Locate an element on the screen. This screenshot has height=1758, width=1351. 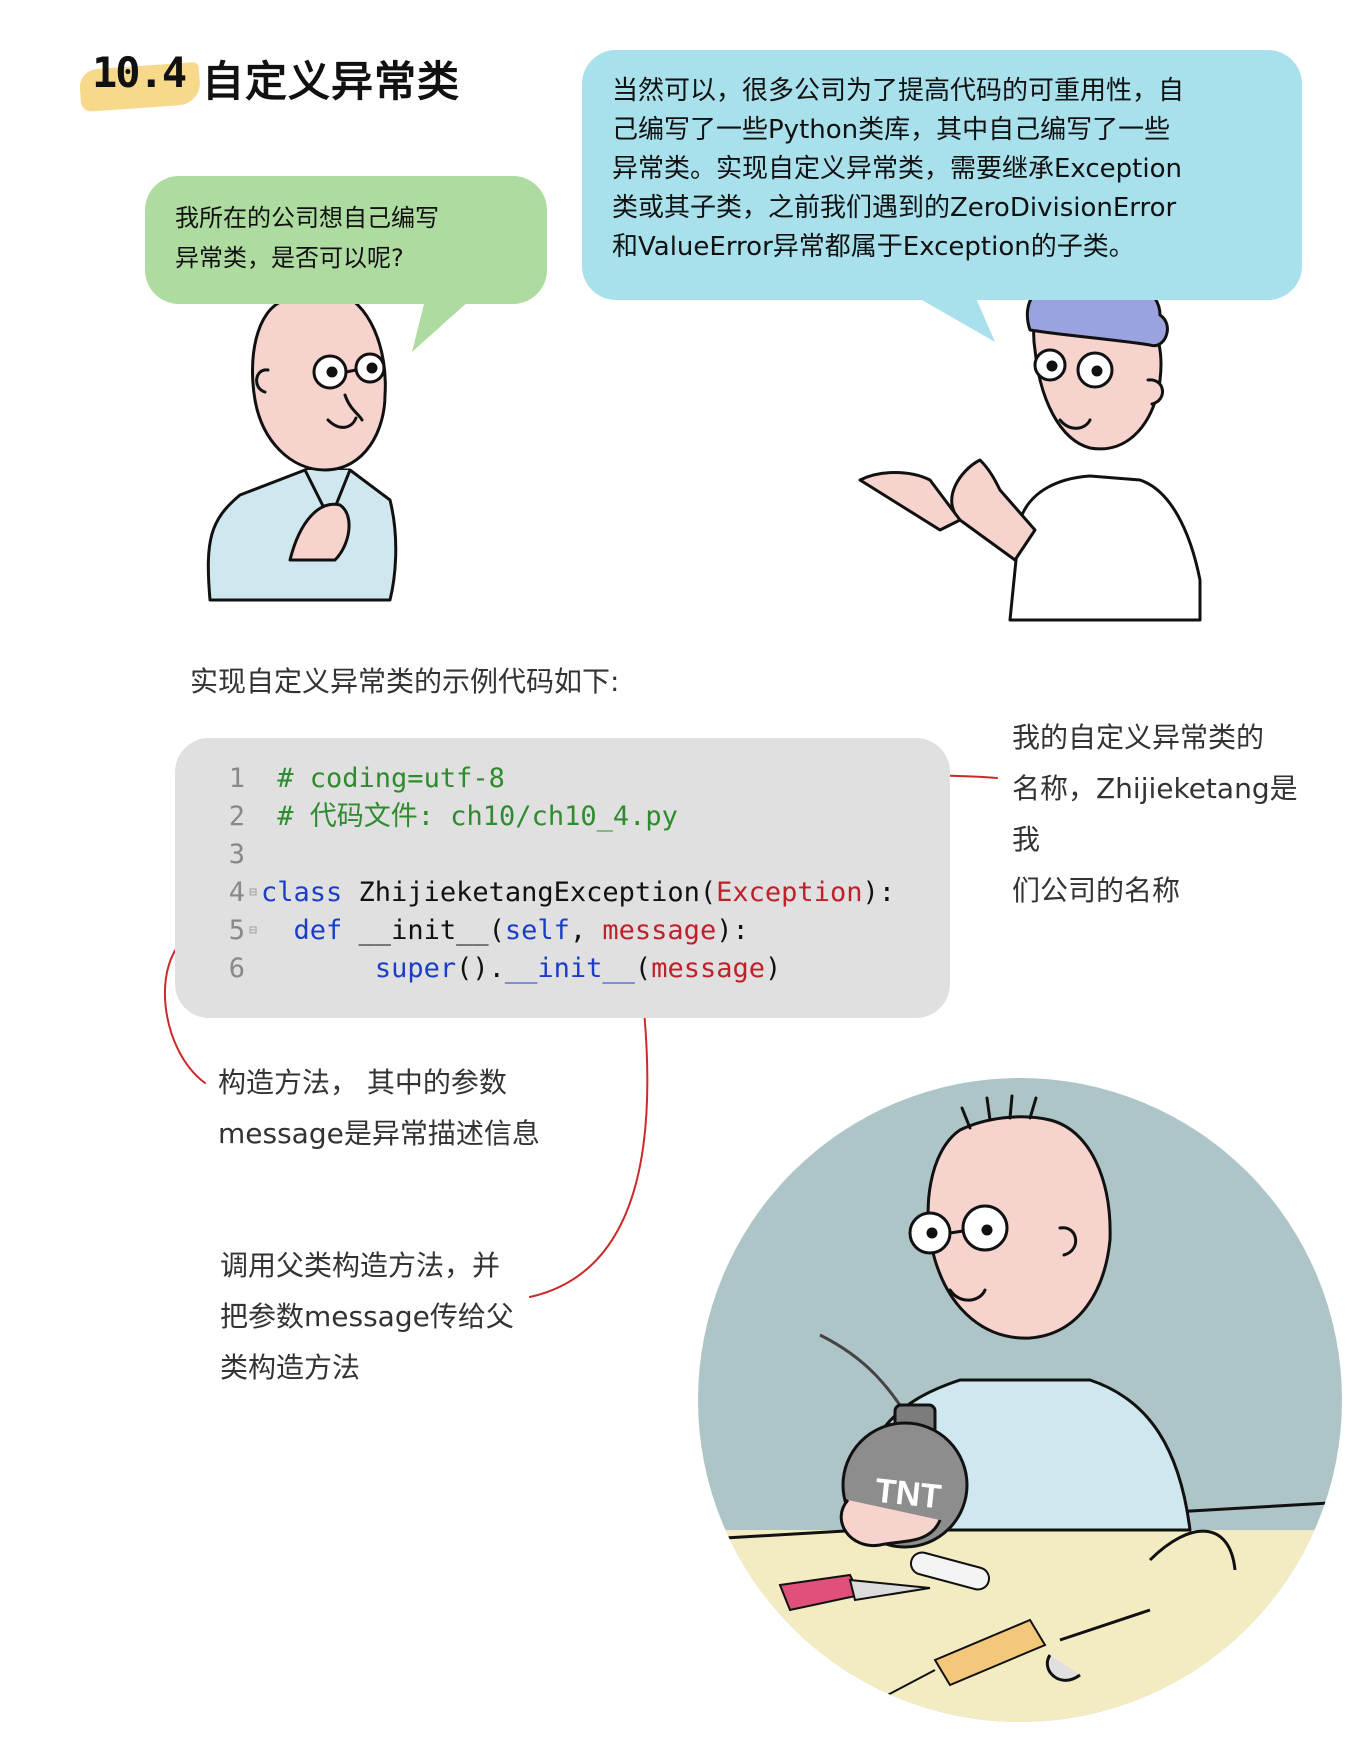
annotation-constructor: 构造方法， 其中的参数 message是异常描述信息 is located at coordinates (388, 1108).